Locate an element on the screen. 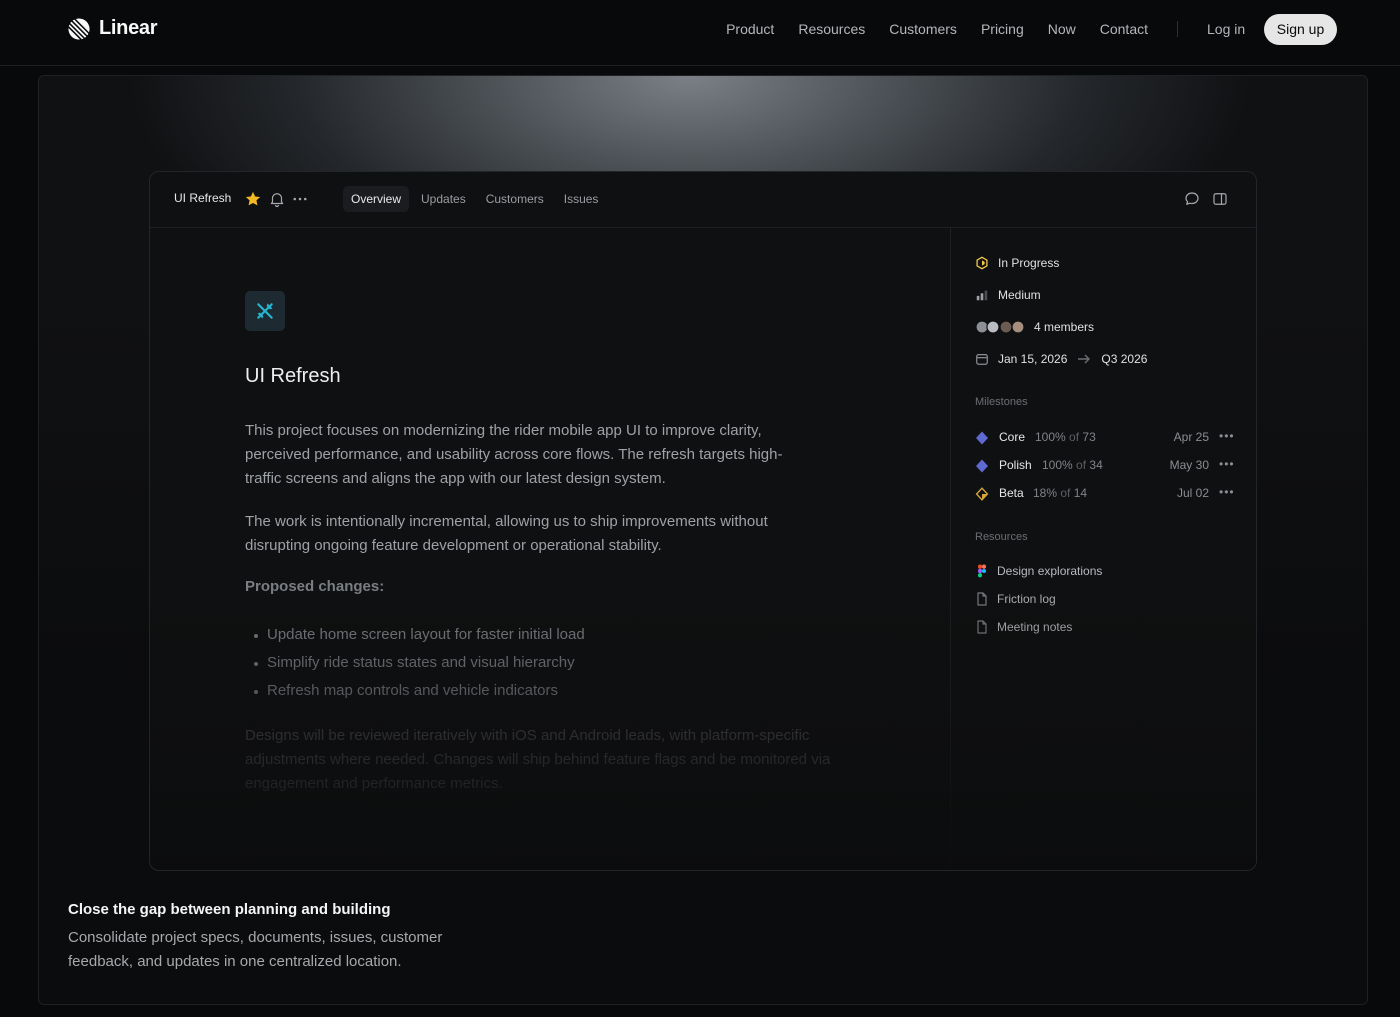  dates-property: Jan 15, 2026 Q3 2026 is located at coordinates (1061, 359).